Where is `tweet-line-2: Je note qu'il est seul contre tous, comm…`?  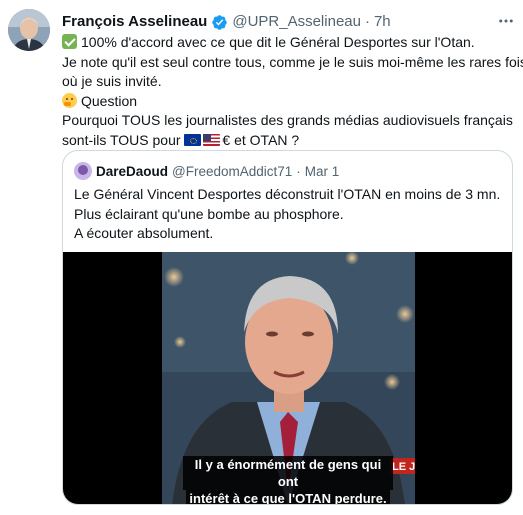 tweet-line-2: Je note qu'il est seul contre tous, comm… is located at coordinates (292, 61).